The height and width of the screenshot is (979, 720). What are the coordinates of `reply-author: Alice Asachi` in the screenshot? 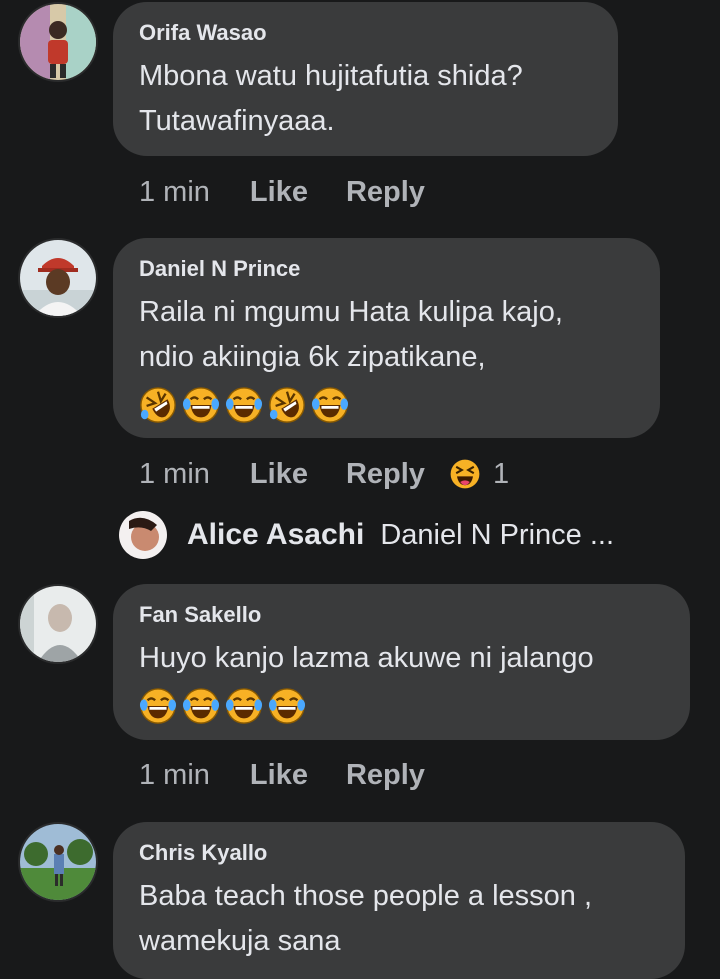 It's located at (275, 535).